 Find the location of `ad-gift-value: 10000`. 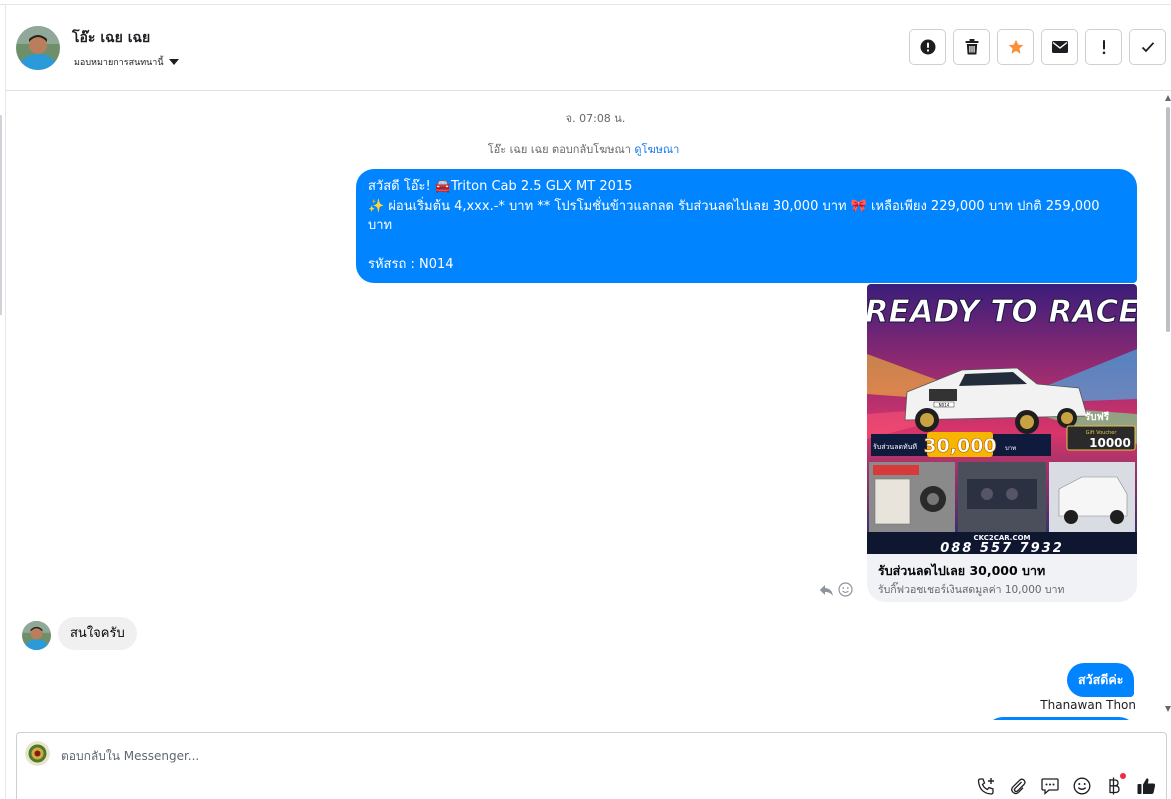

ad-gift-value: 10000 is located at coordinates (1110, 443).